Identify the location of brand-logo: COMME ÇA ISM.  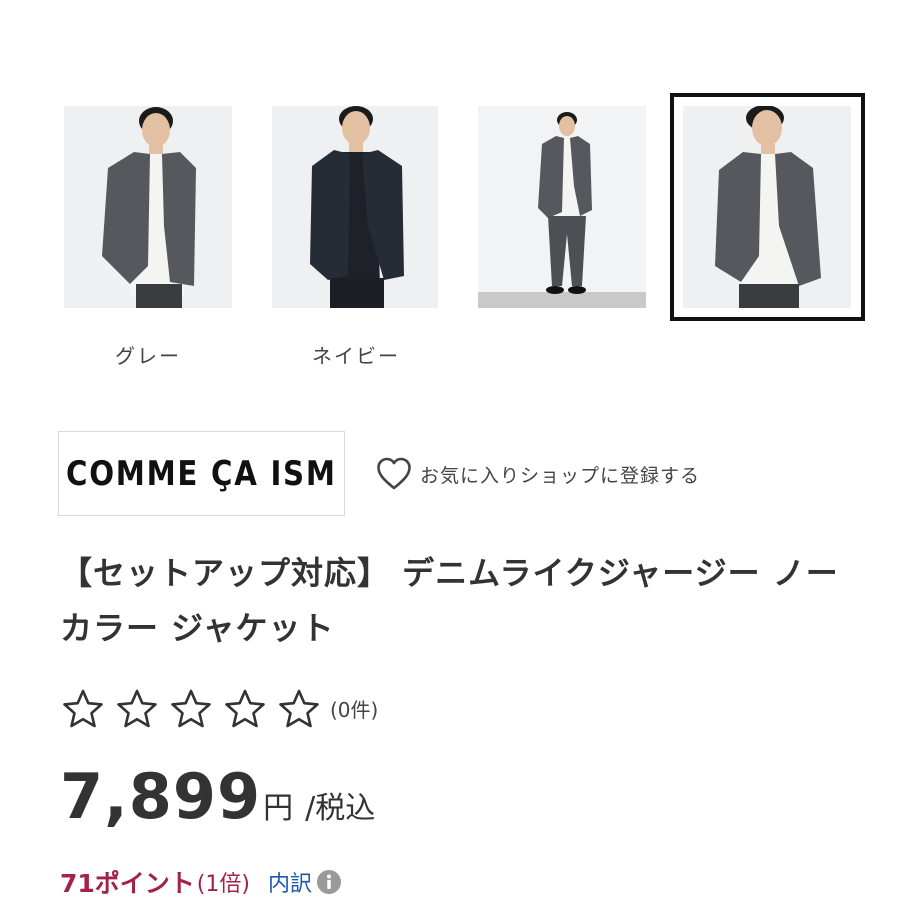
(201, 473).